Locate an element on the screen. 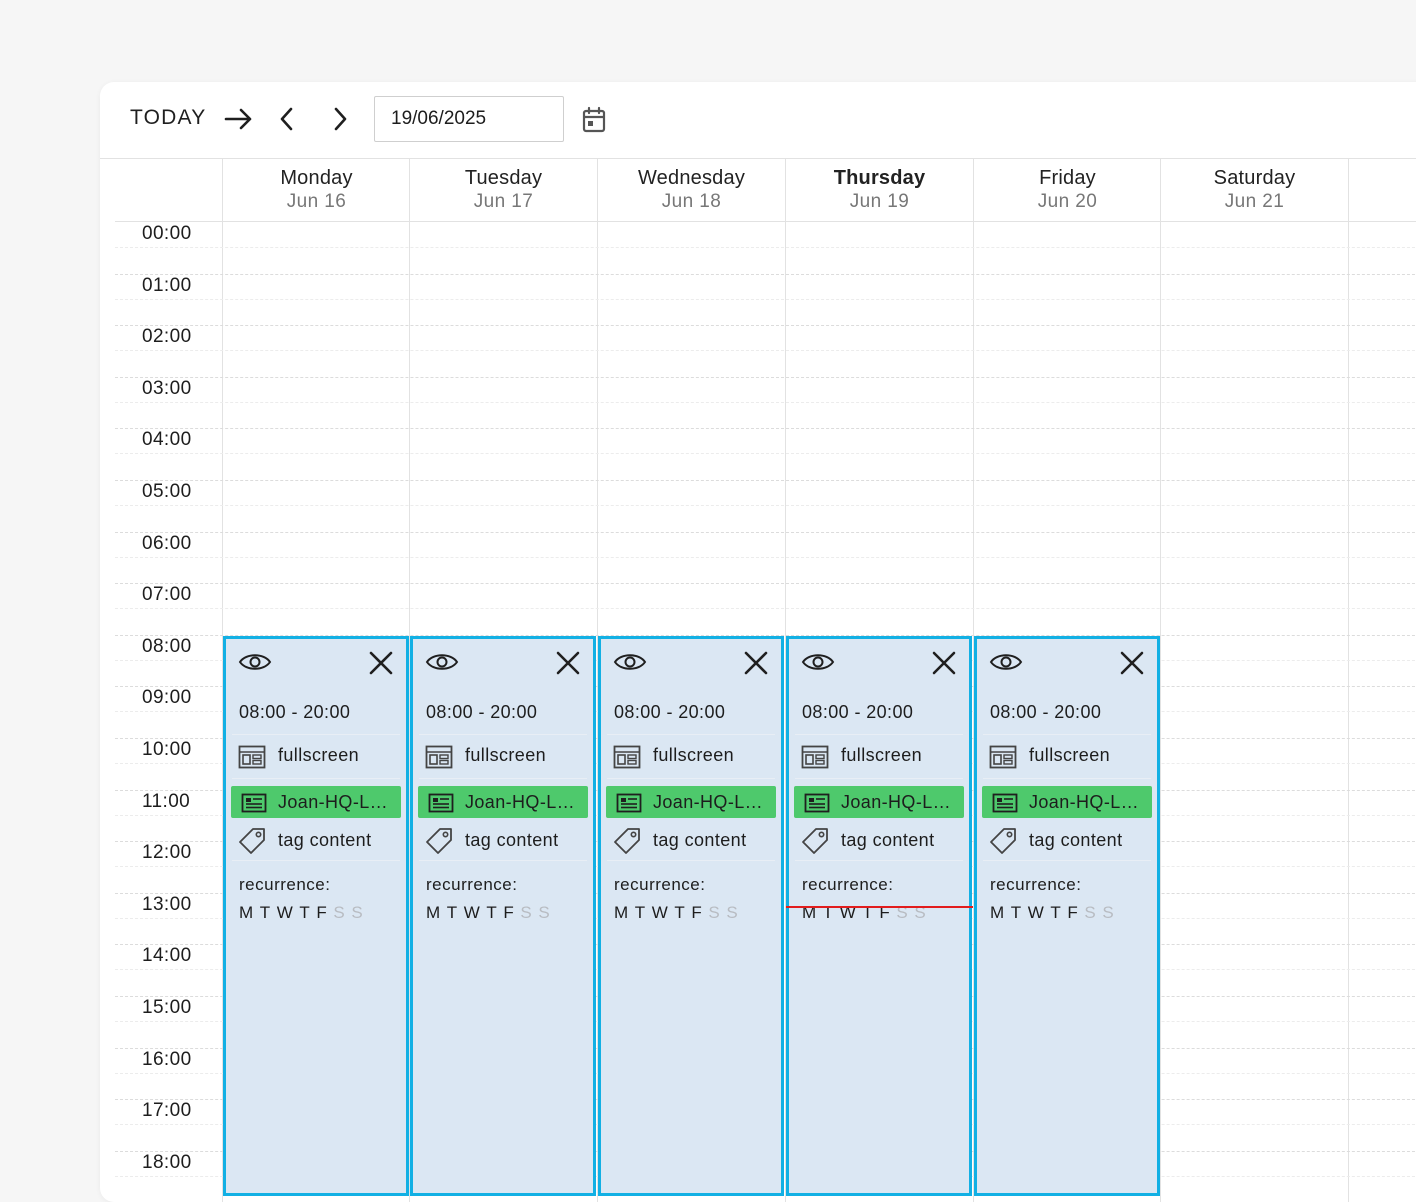 This screenshot has height=1202, width=1416. hour-label: 00:00 is located at coordinates (167, 233).